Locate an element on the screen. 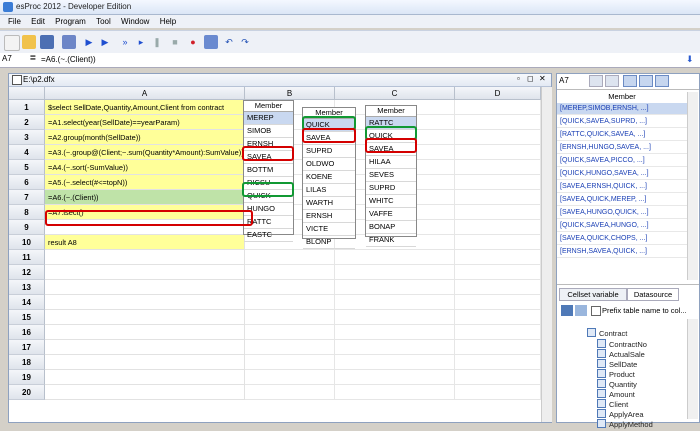  row-header: 3 is located at coordinates (27, 137).